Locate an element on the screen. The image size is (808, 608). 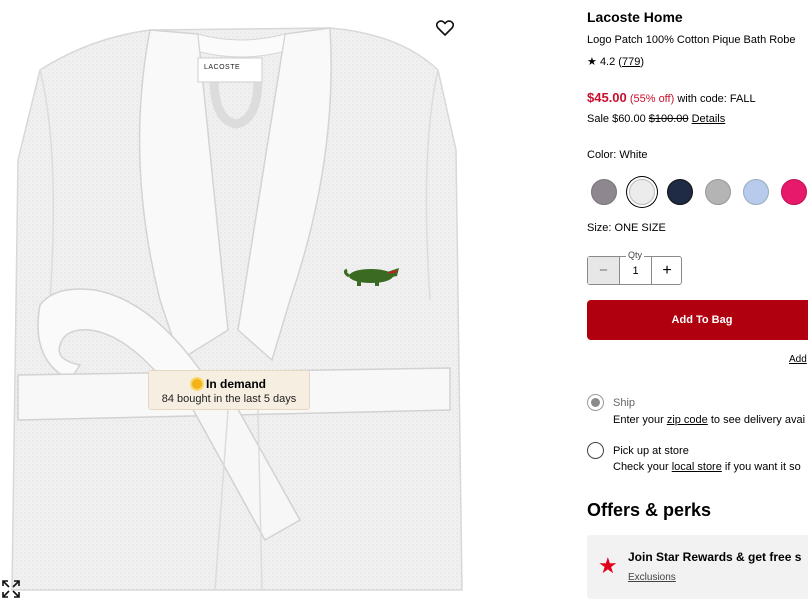
local-store-link: local store is located at coordinates (697, 467).